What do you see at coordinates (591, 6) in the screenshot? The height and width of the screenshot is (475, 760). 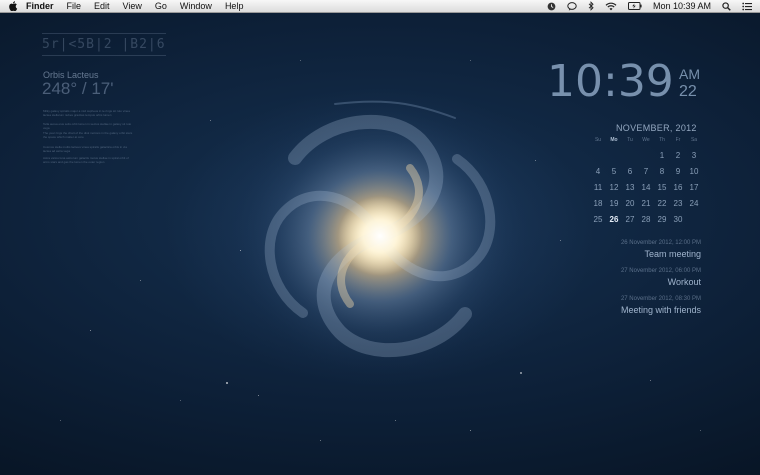 I see `bluetooth-icon` at bounding box center [591, 6].